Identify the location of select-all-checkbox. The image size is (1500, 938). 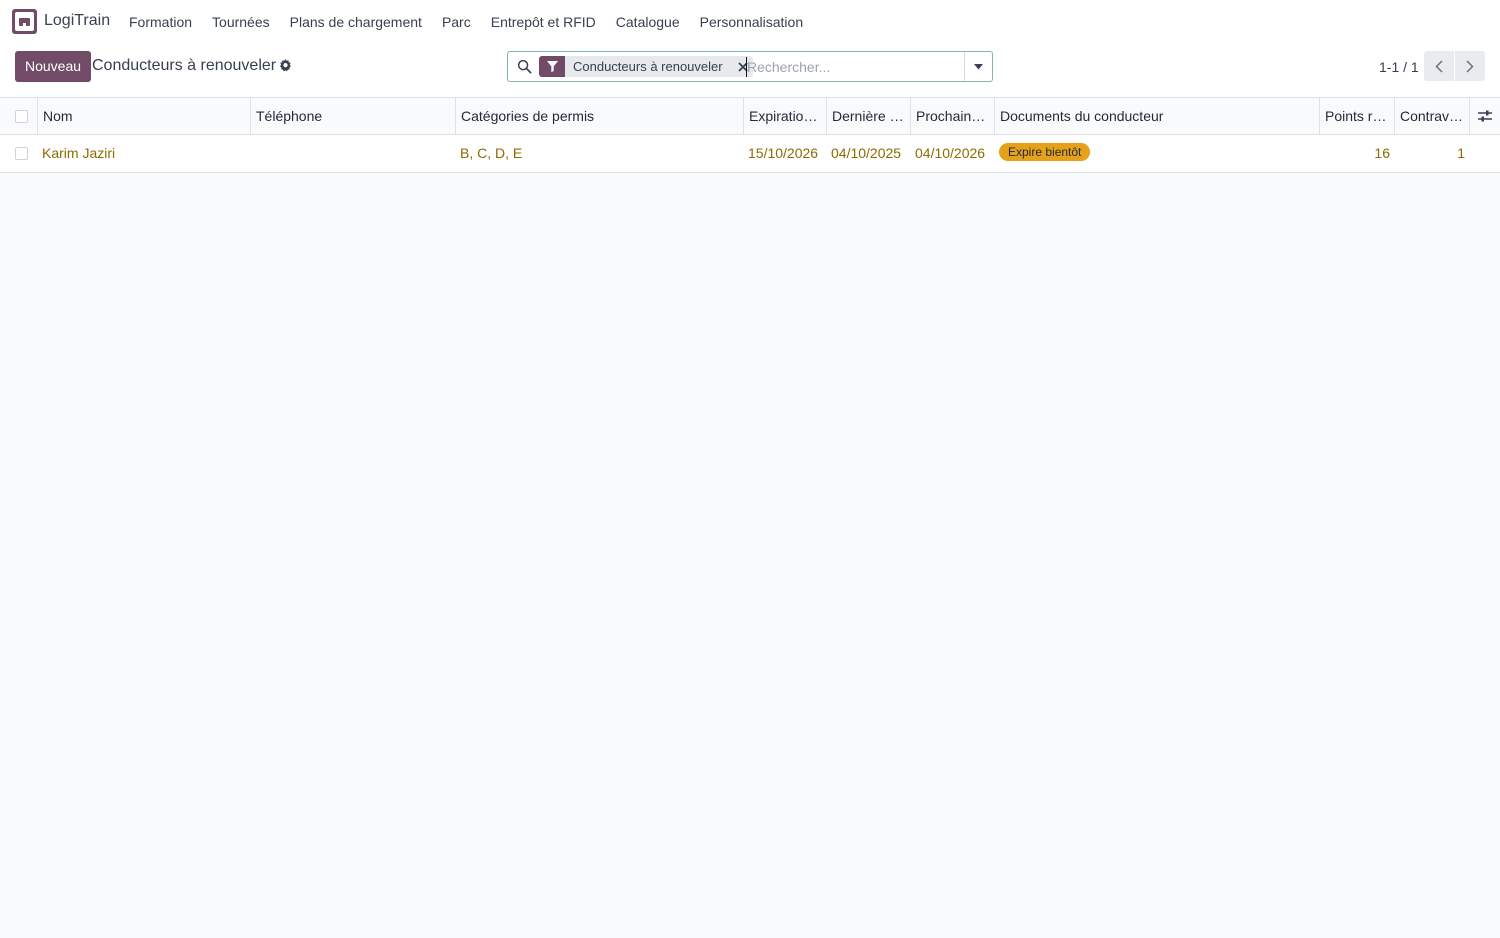
(21, 116).